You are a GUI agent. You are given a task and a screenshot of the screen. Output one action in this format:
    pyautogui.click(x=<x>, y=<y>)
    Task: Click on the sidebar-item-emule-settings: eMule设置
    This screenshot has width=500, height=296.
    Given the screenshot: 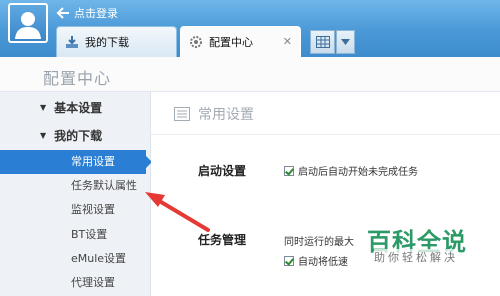 What is the action you would take?
    pyautogui.click(x=73, y=259)
    